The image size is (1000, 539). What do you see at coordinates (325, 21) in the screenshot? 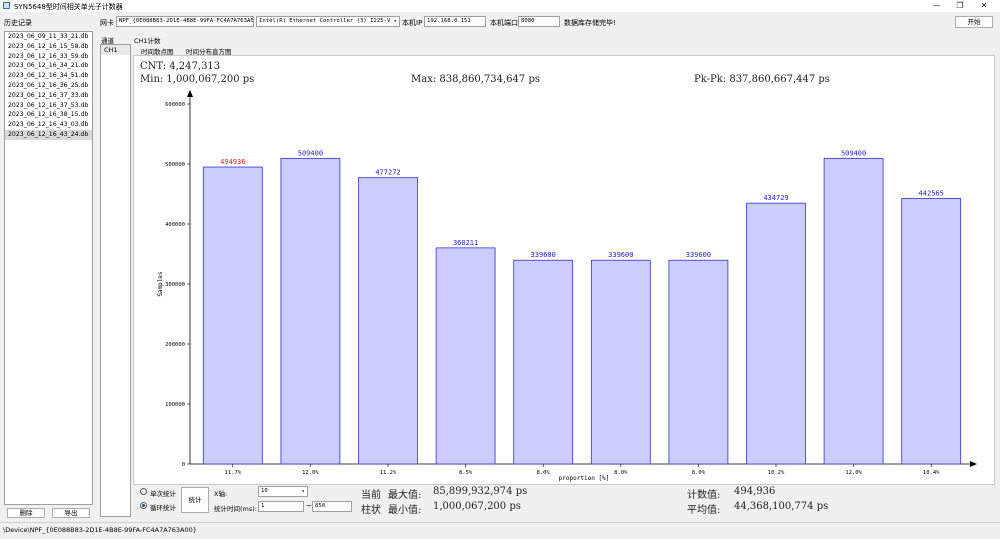
I see `adapter-value: Intel(R) Ethernet Controller (3) I225-V` at bounding box center [325, 21].